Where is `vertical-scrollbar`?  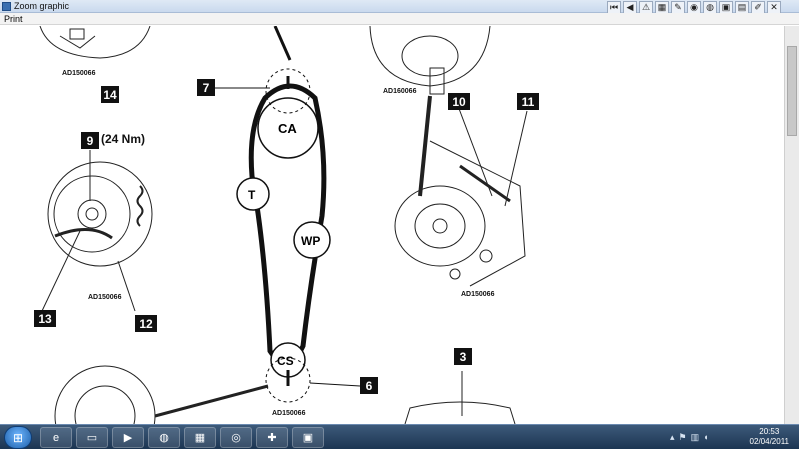
vertical-scrollbar is located at coordinates (791, 225).